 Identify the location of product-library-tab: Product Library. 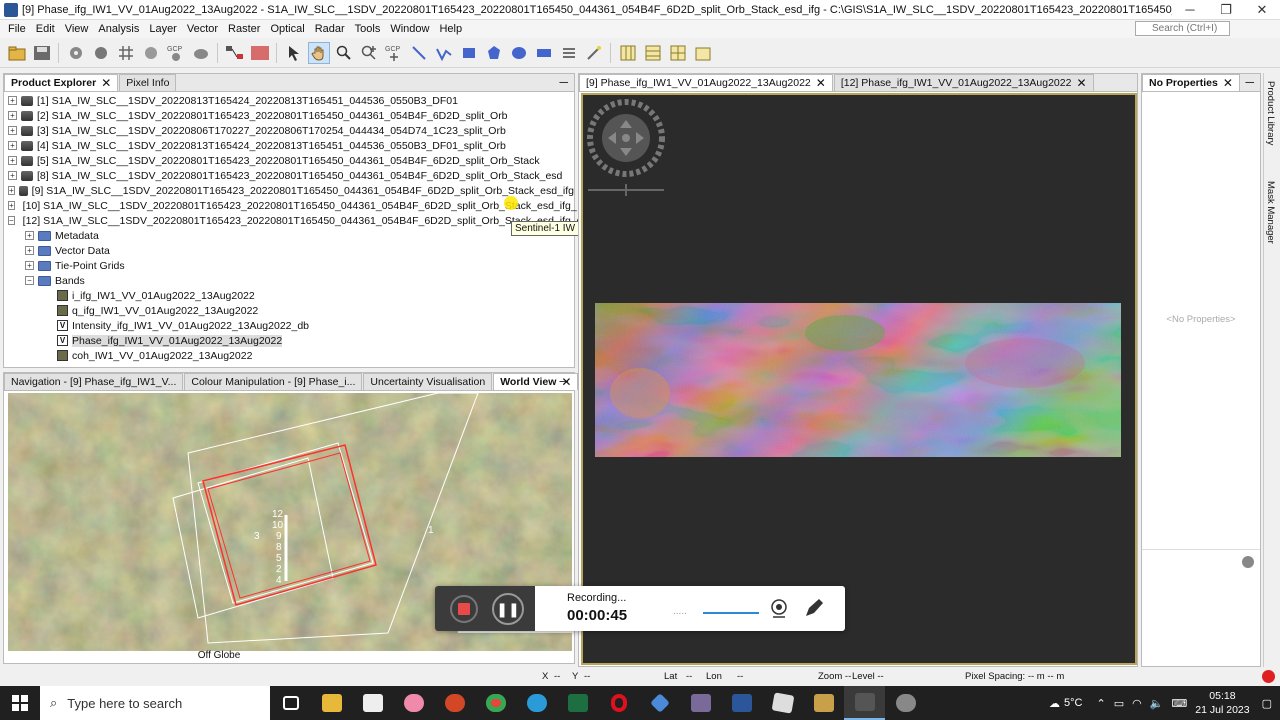
(1270, 113).